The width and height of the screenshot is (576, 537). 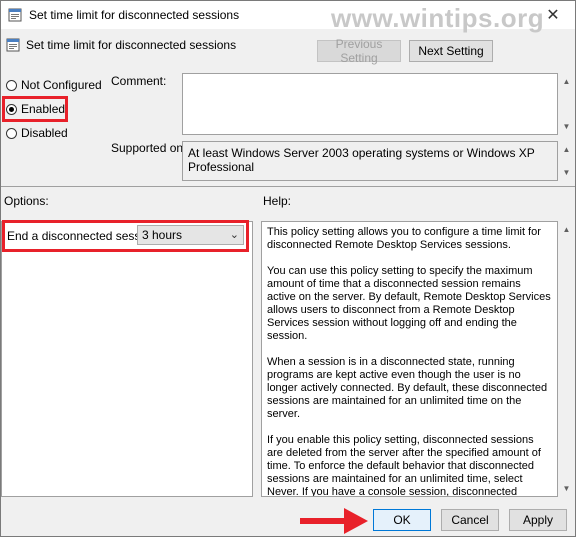 I want to click on radio-disabled: Disabled, so click(x=37, y=133).